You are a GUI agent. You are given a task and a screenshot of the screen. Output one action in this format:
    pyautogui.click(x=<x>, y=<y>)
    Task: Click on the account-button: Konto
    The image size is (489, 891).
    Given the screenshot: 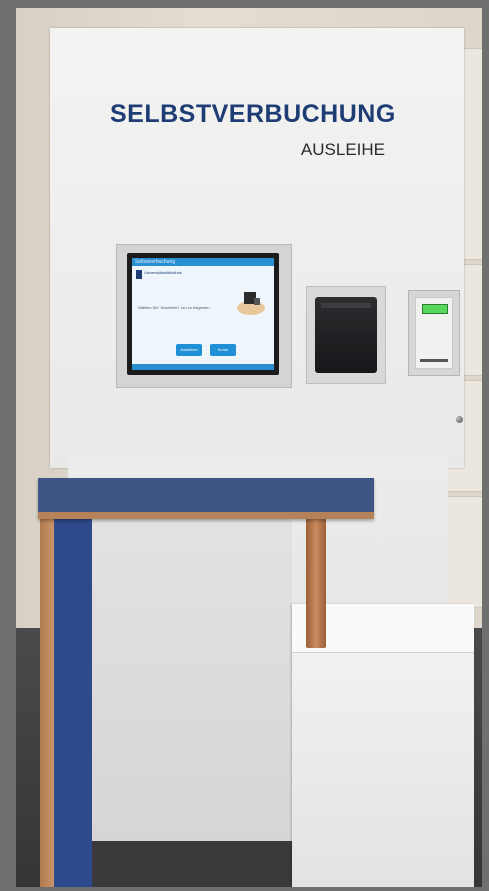 What is the action you would take?
    pyautogui.click(x=223, y=350)
    